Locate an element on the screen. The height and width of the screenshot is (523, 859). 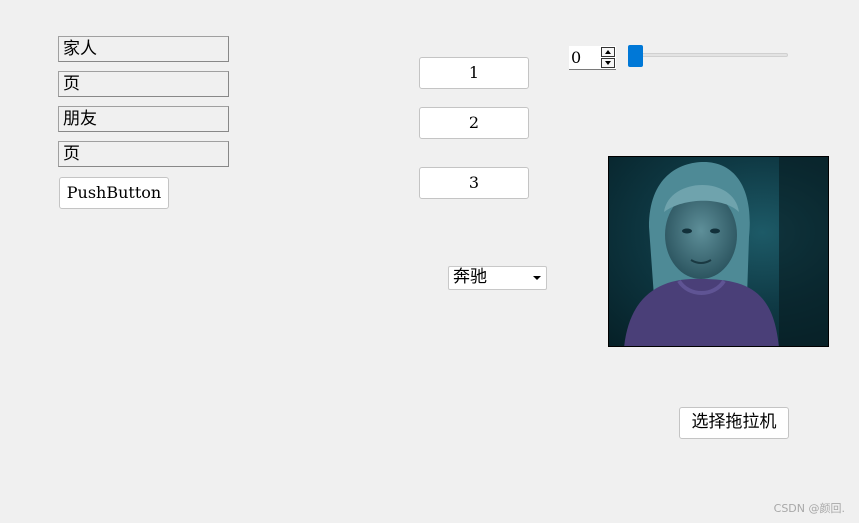
portrait-photo-icon is located at coordinates (726, 251).